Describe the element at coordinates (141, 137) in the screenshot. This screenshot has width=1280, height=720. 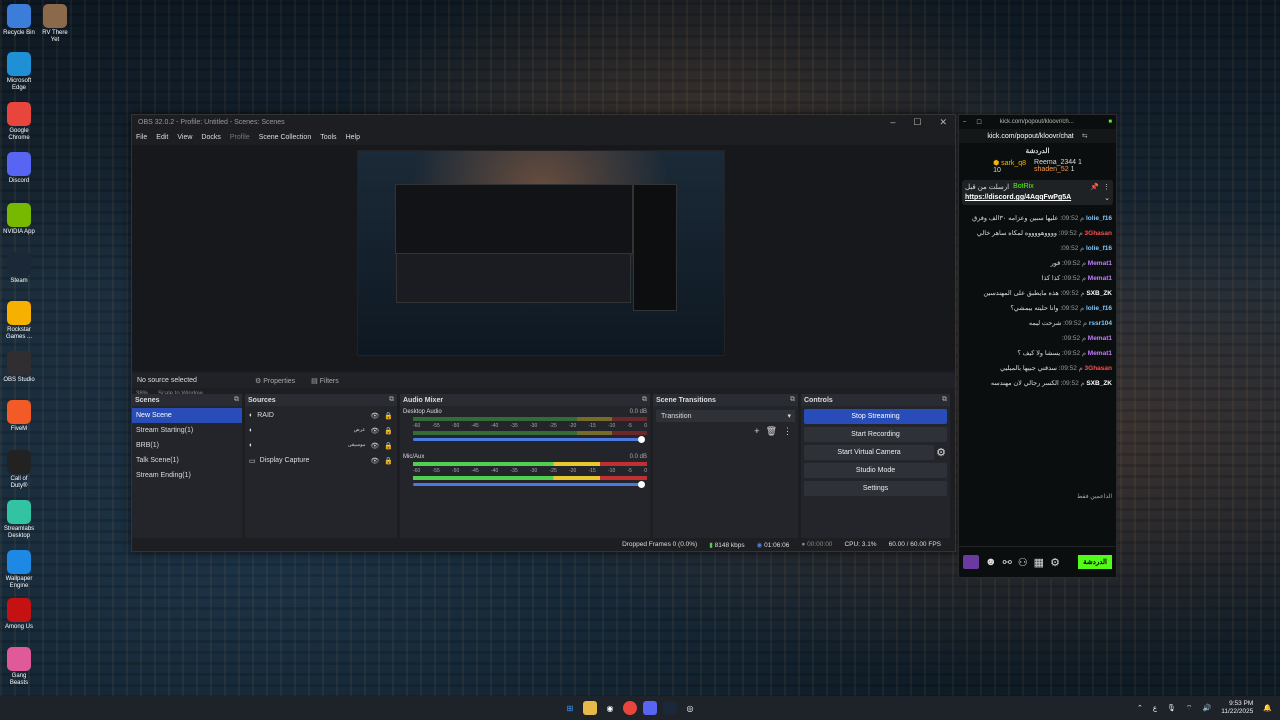
I see `menu-file: File` at that location.